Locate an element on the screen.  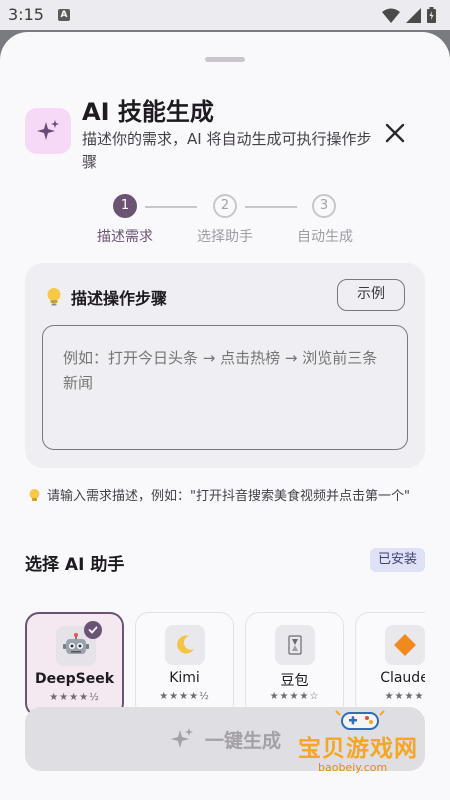
signal-icon is located at coordinates (413, 15).